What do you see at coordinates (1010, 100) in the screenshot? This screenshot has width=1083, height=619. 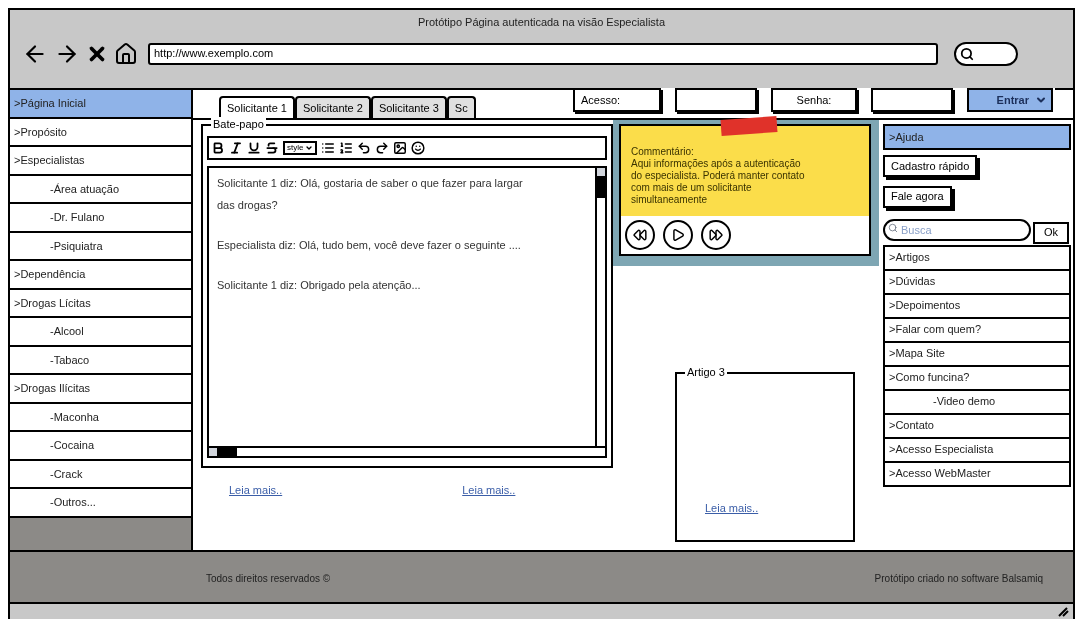 I see `enter-button: Entrar` at bounding box center [1010, 100].